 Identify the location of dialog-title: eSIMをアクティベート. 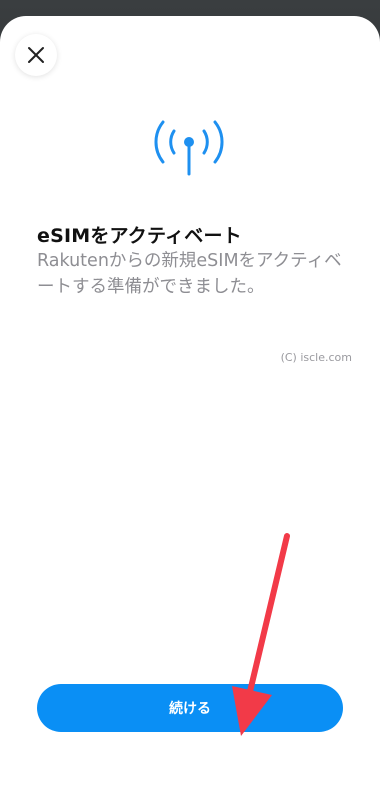
(139, 236).